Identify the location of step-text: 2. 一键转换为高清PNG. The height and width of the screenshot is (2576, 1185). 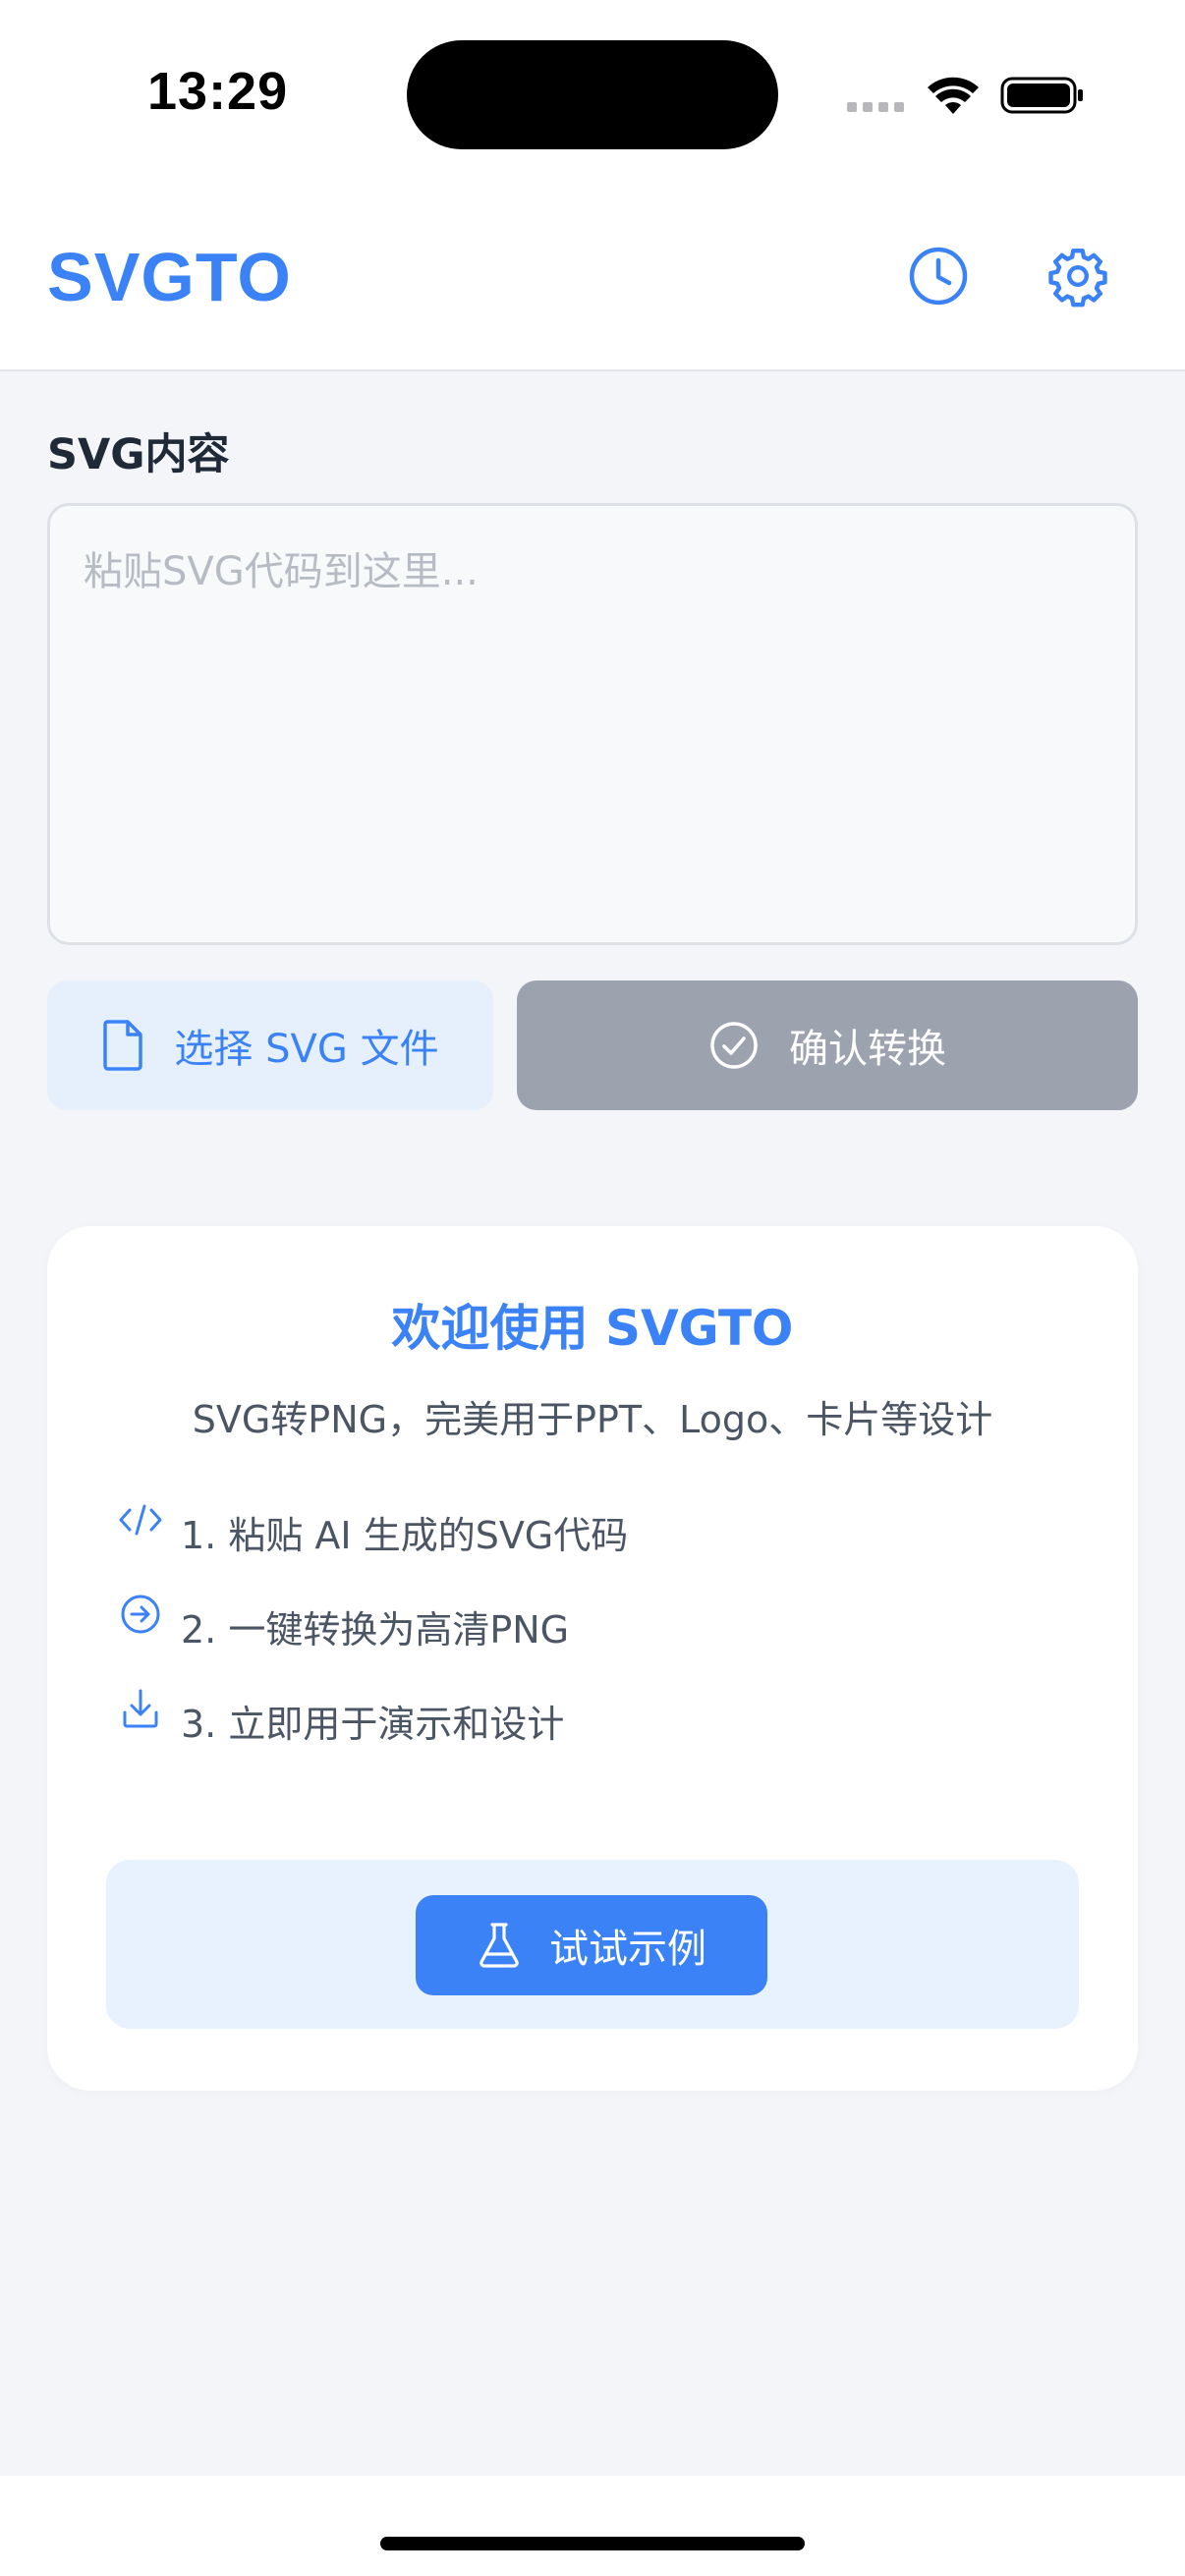
(376, 1630).